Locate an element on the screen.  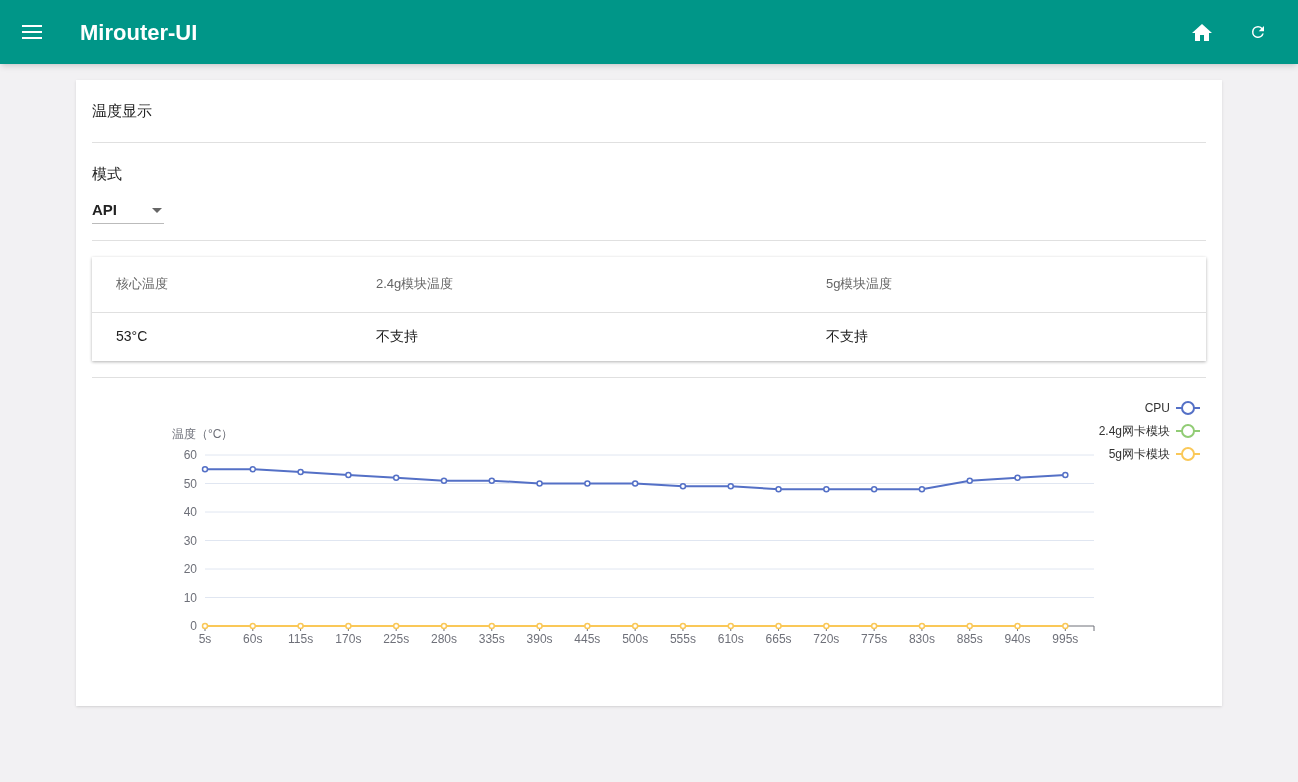
x-tick-label: 225s is located at coordinates (396, 638).